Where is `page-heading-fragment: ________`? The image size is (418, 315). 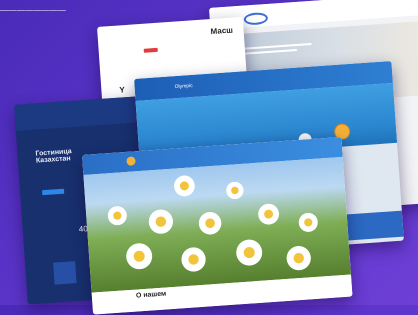 page-heading-fragment: ________ is located at coordinates (33, 6).